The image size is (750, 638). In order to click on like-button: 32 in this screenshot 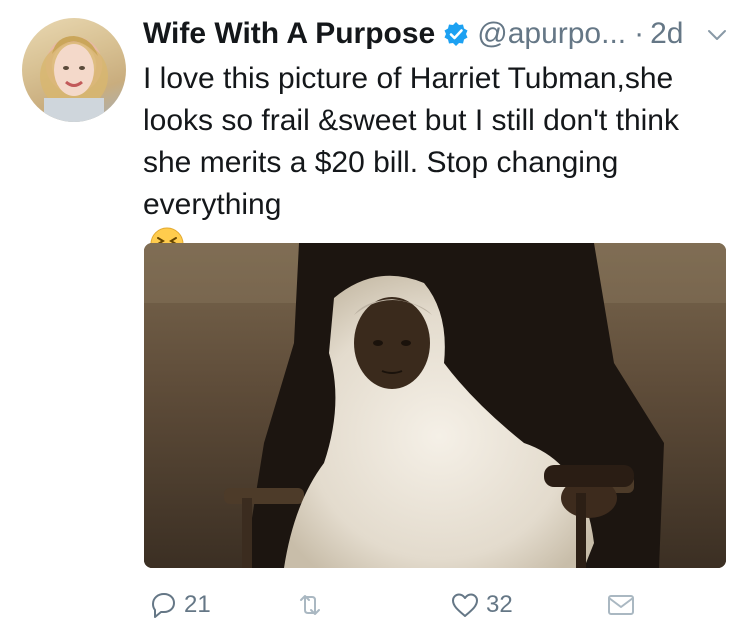, I will do `click(481, 605)`.